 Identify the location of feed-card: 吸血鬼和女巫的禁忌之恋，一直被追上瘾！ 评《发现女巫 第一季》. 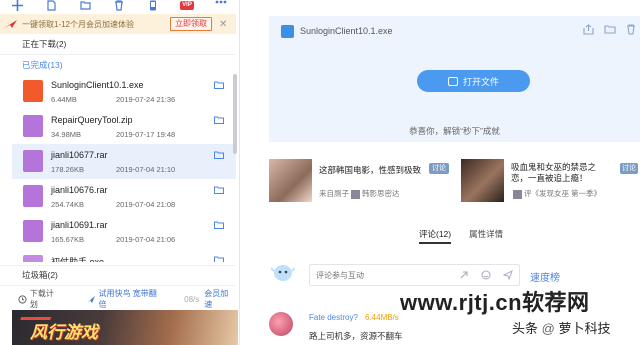
(536, 182).